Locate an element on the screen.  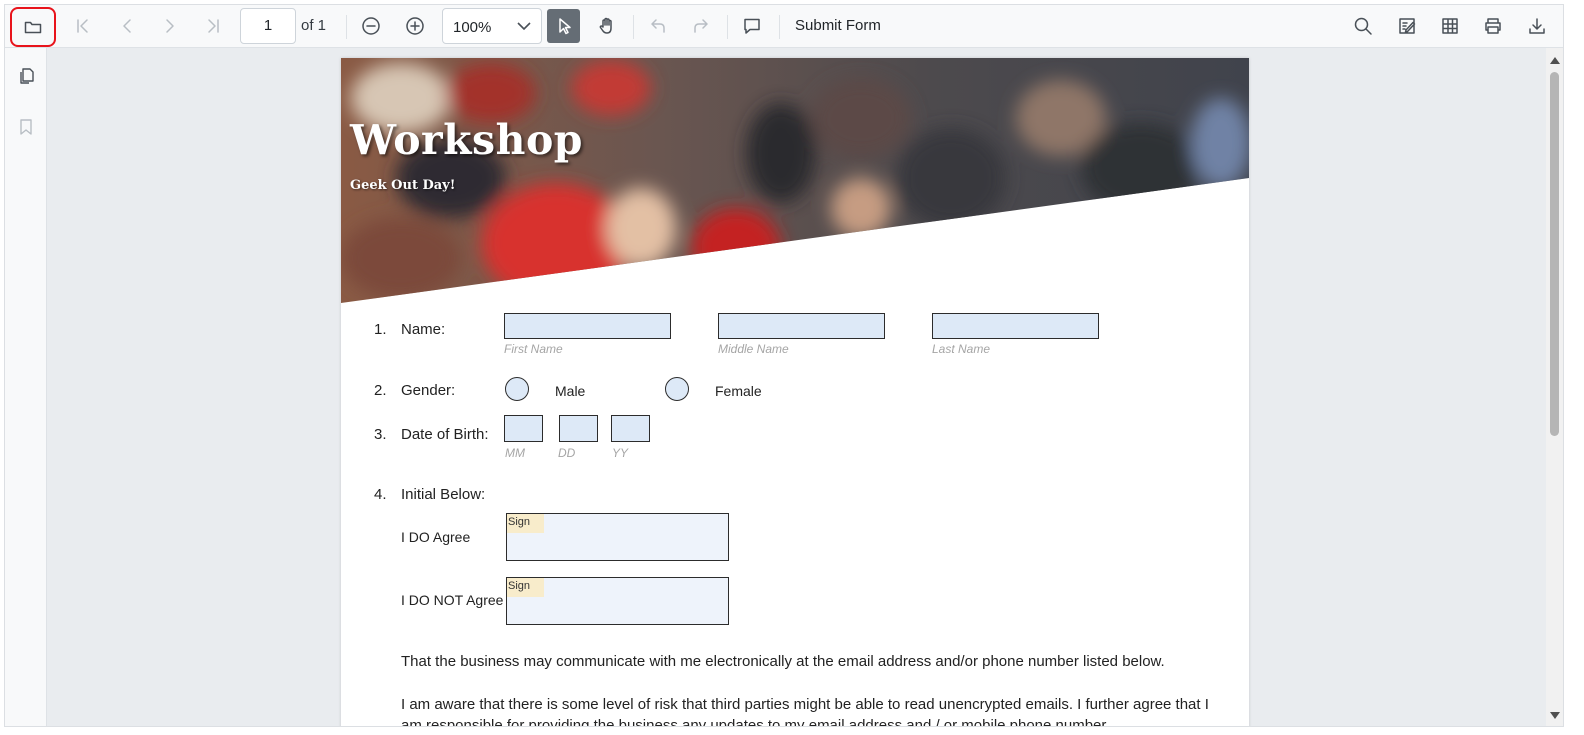
download-icon is located at coordinates (1537, 26).